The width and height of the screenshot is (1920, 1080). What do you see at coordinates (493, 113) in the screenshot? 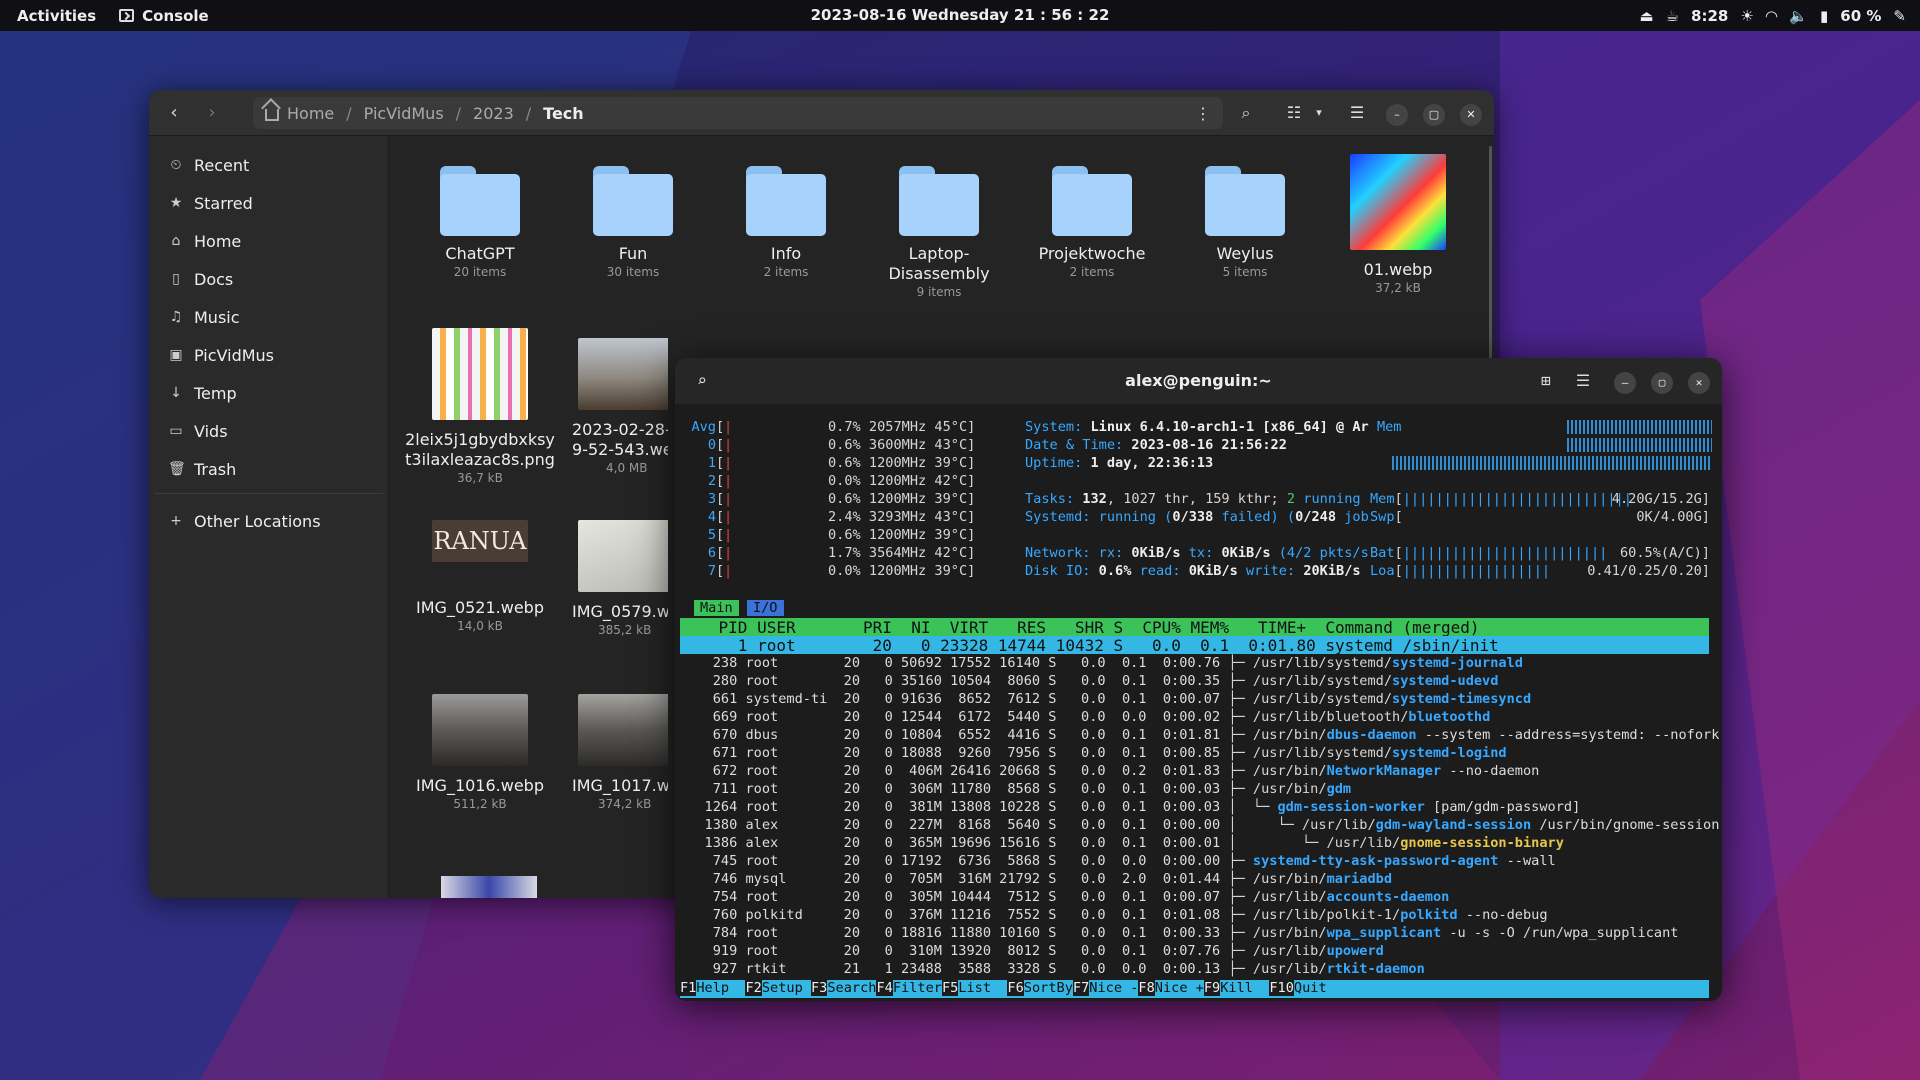
I see `breadcrumb-2023: 2023` at bounding box center [493, 113].